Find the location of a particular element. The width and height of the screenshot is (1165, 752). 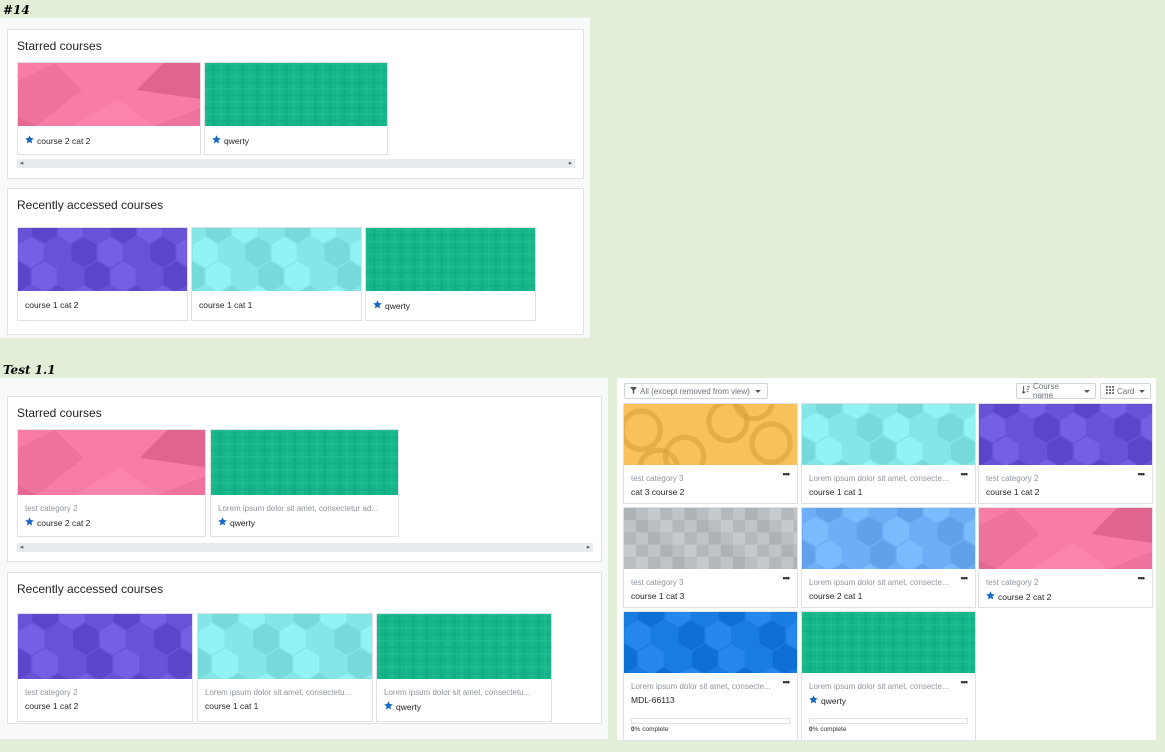

course-card: course 1 cat 1 is located at coordinates (276, 274).